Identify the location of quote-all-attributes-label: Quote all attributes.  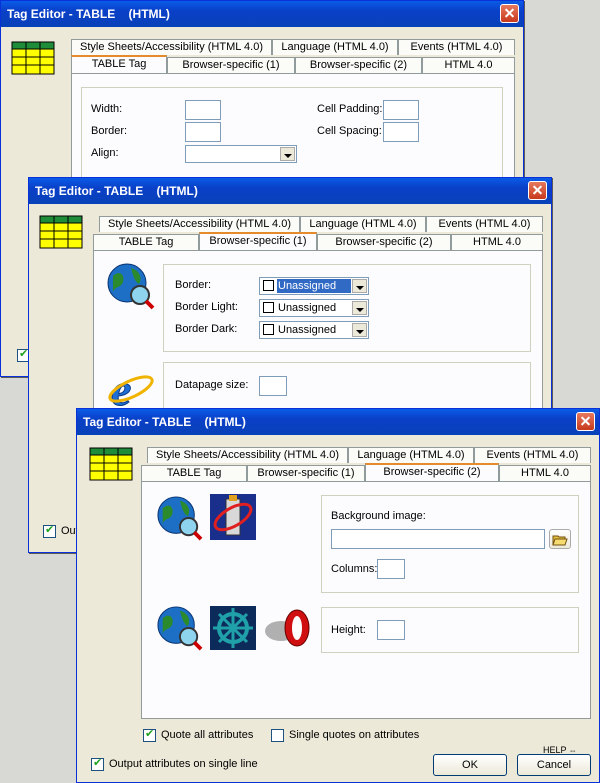
(207, 735).